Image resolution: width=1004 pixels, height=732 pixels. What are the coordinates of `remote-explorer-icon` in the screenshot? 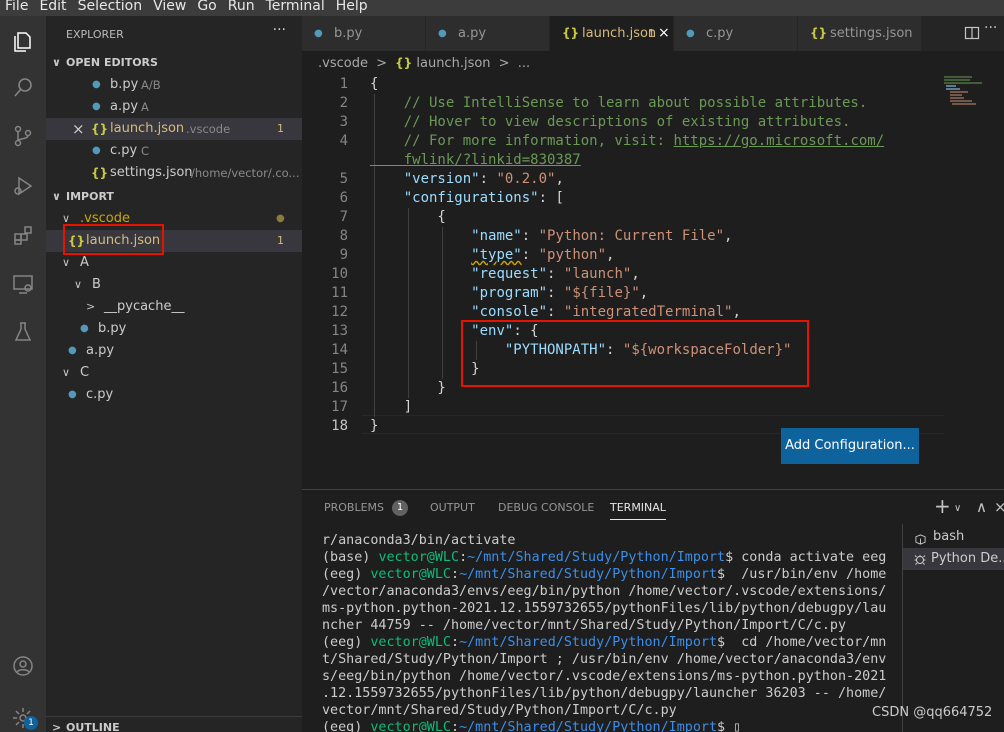 It's located at (23, 284).